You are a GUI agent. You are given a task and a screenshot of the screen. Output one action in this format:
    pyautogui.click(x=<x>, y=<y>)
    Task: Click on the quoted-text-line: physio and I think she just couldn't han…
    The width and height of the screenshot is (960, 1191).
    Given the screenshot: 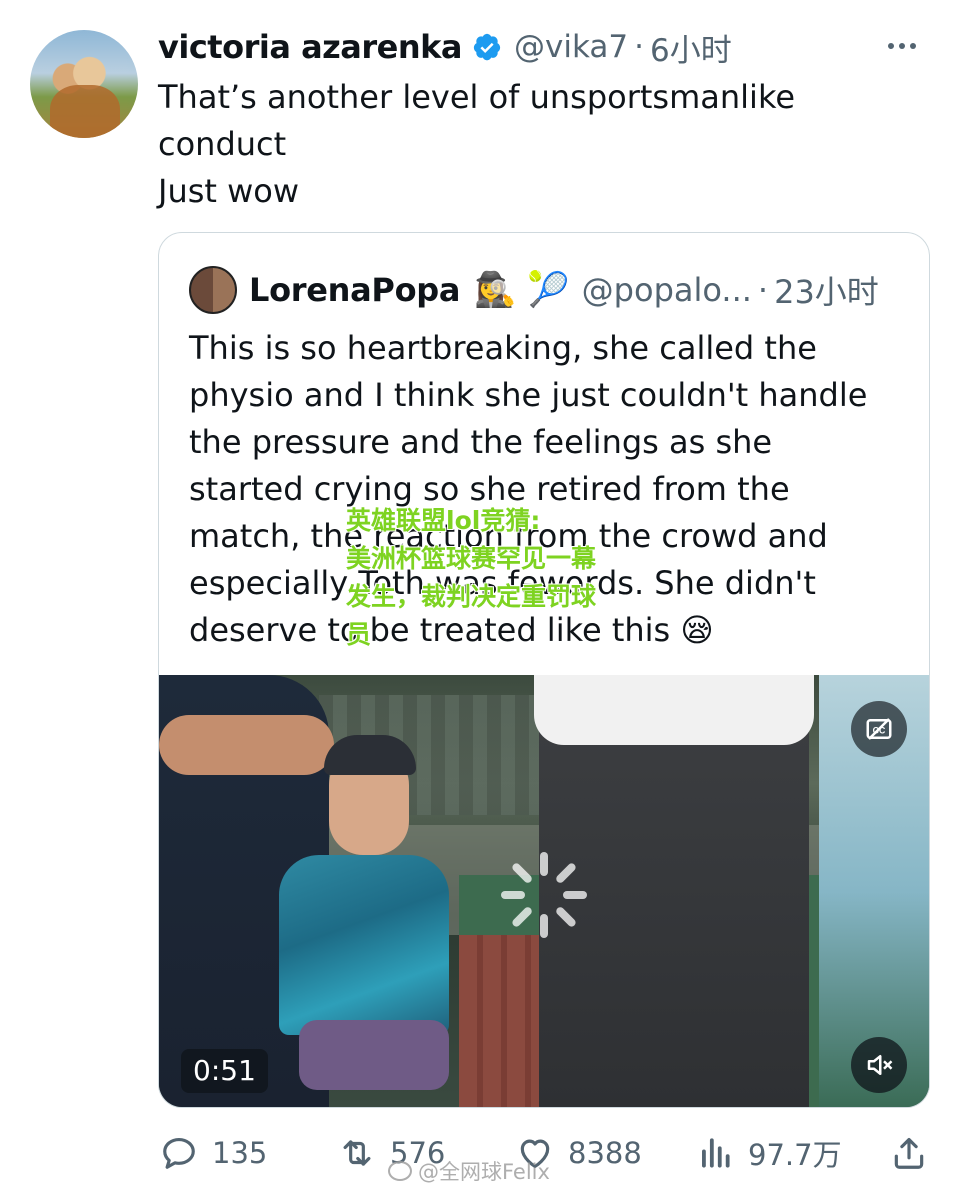 What is the action you would take?
    pyautogui.click(x=528, y=395)
    